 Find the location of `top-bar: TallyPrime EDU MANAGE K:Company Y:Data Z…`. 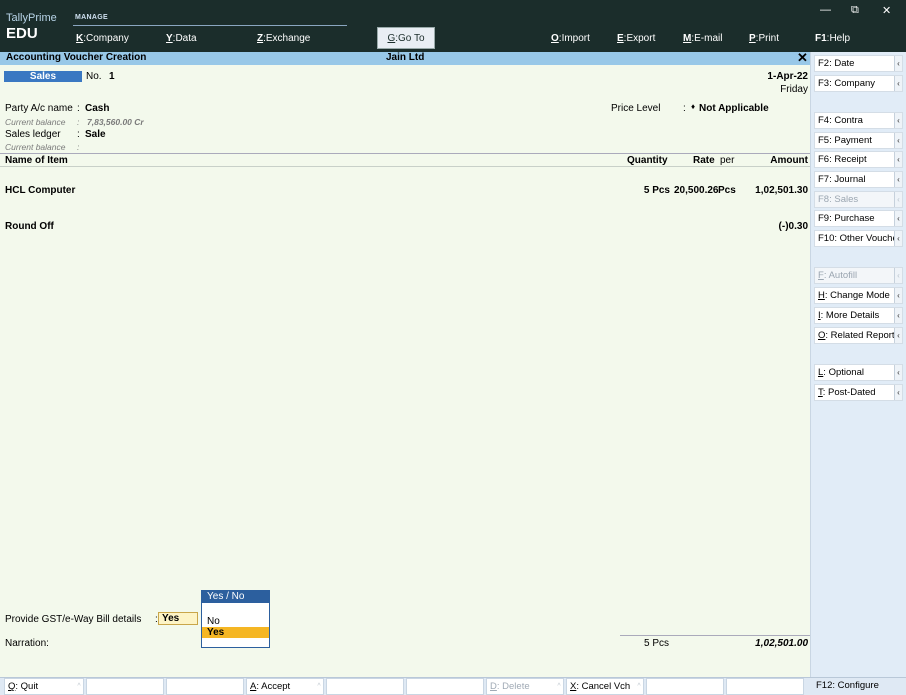

top-bar: TallyPrime EDU MANAGE K:Company Y:Data Z… is located at coordinates (453, 26).